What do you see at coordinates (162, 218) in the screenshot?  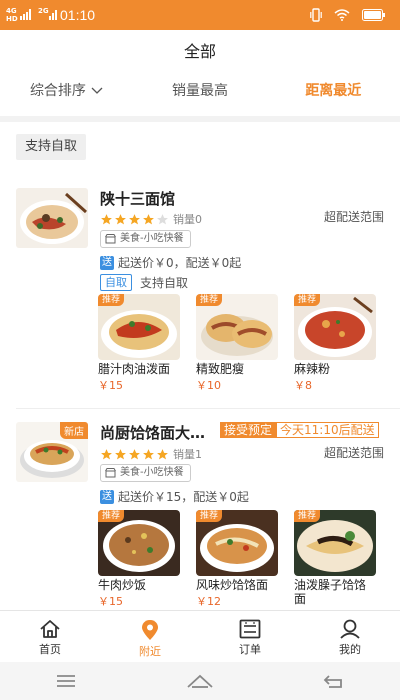 I see `star-empty-icon` at bounding box center [162, 218].